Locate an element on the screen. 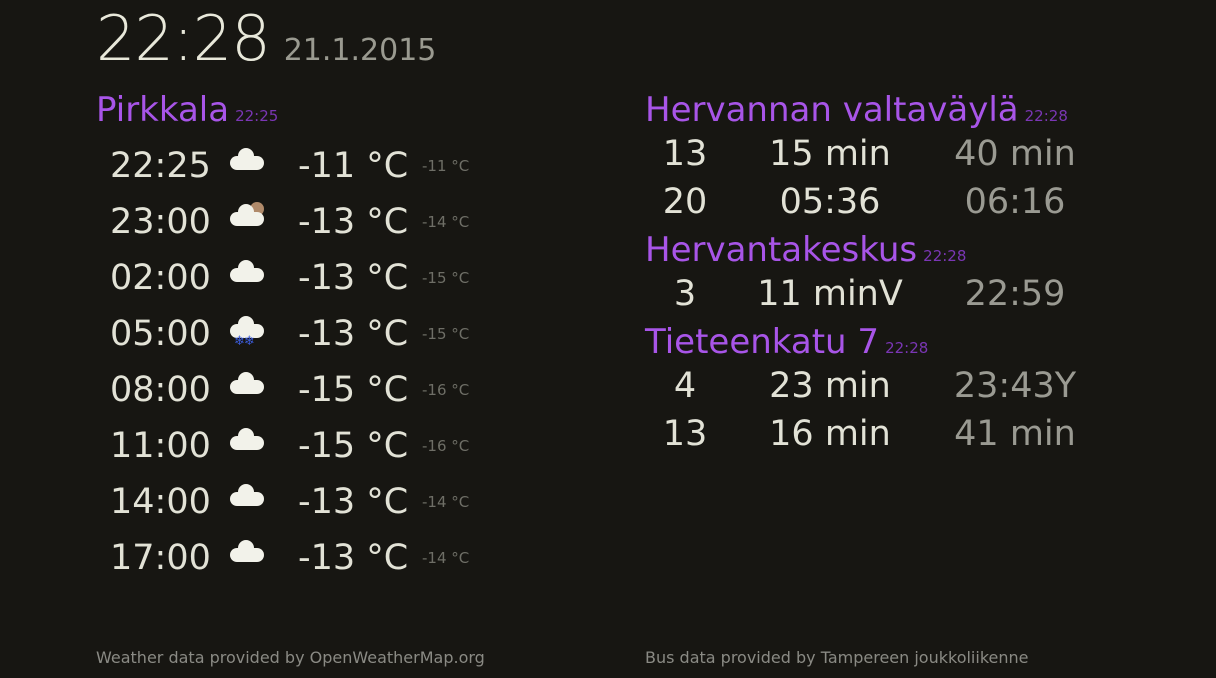 The image size is (1216, 678). departure-row: 13 16 min 41 min is located at coordinates (905, 434).